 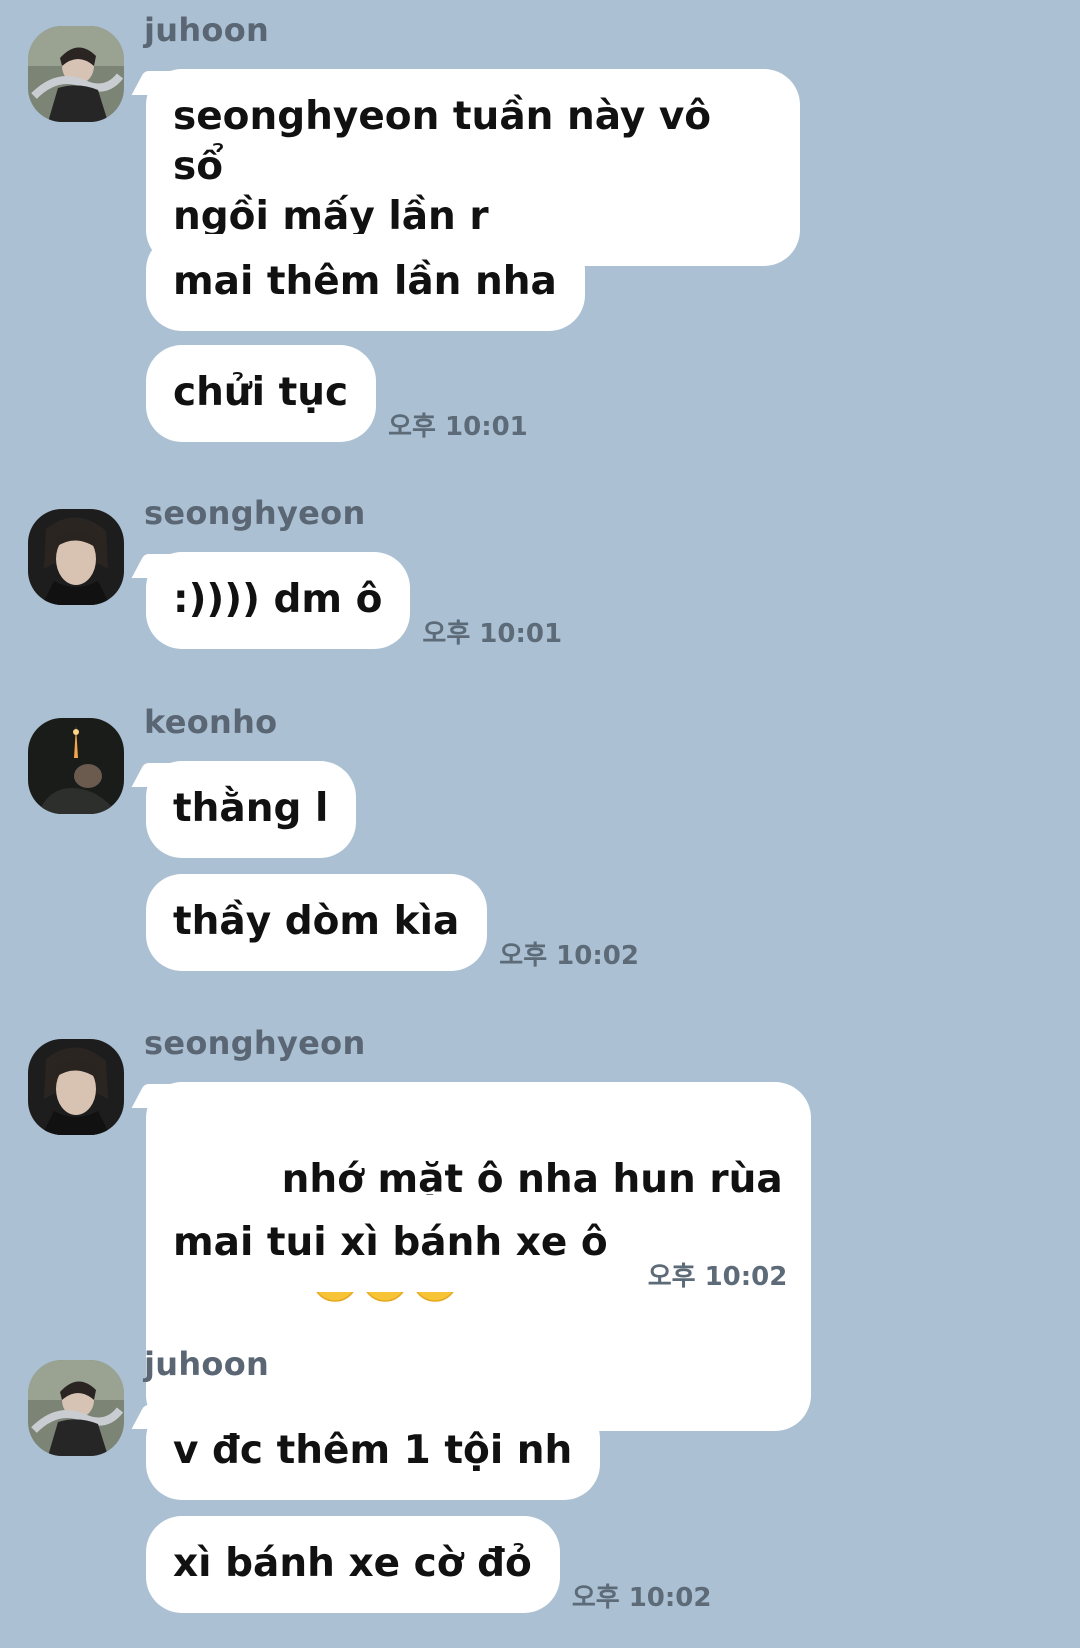 I want to click on message-row: chửi tục 오후 10:01, so click(x=337, y=393).